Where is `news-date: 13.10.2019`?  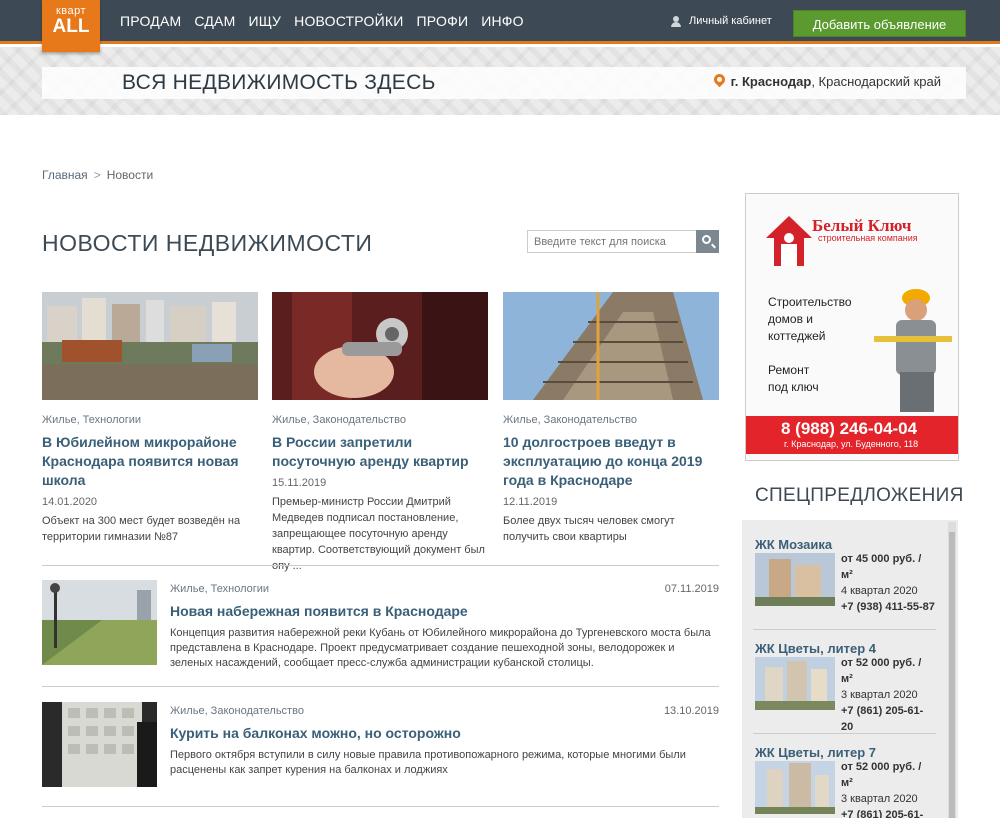 news-date: 13.10.2019 is located at coordinates (691, 711).